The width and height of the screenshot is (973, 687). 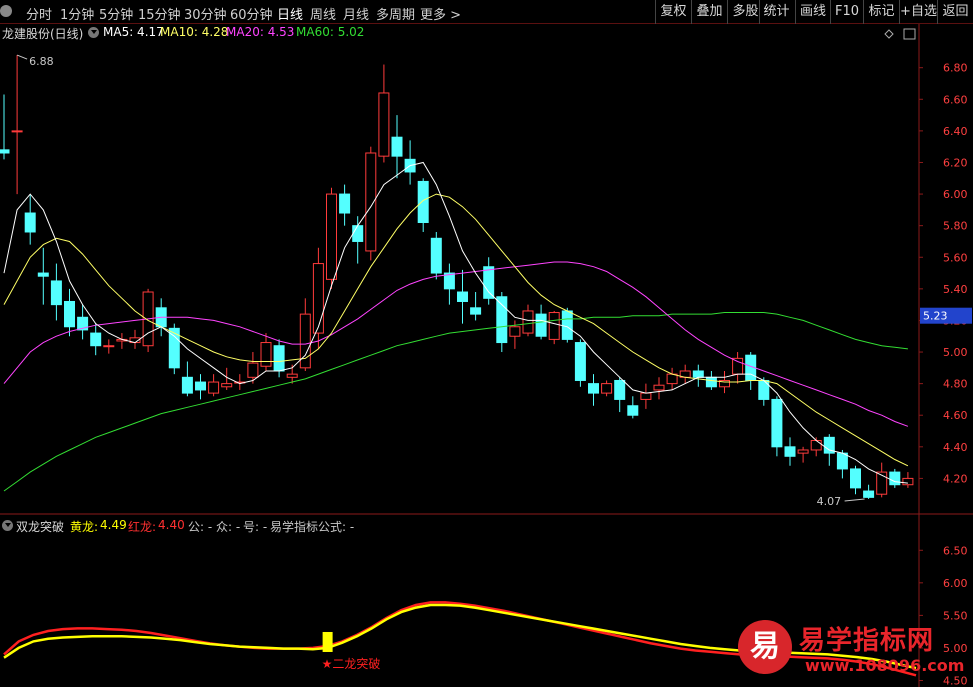 What do you see at coordinates (829, 501) in the screenshot?
I see `low-annotation-label: 4.07` at bounding box center [829, 501].